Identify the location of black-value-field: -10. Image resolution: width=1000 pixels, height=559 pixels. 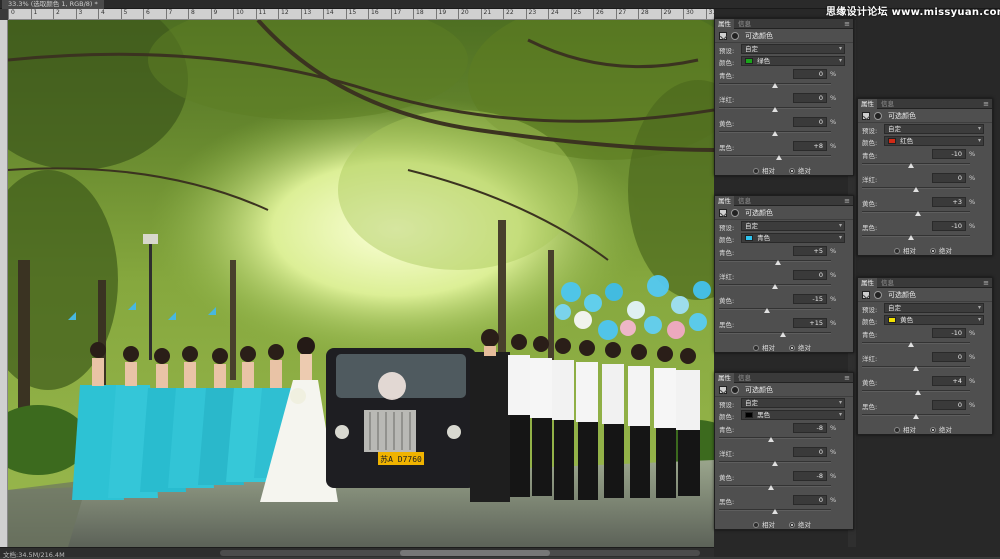
(949, 226).